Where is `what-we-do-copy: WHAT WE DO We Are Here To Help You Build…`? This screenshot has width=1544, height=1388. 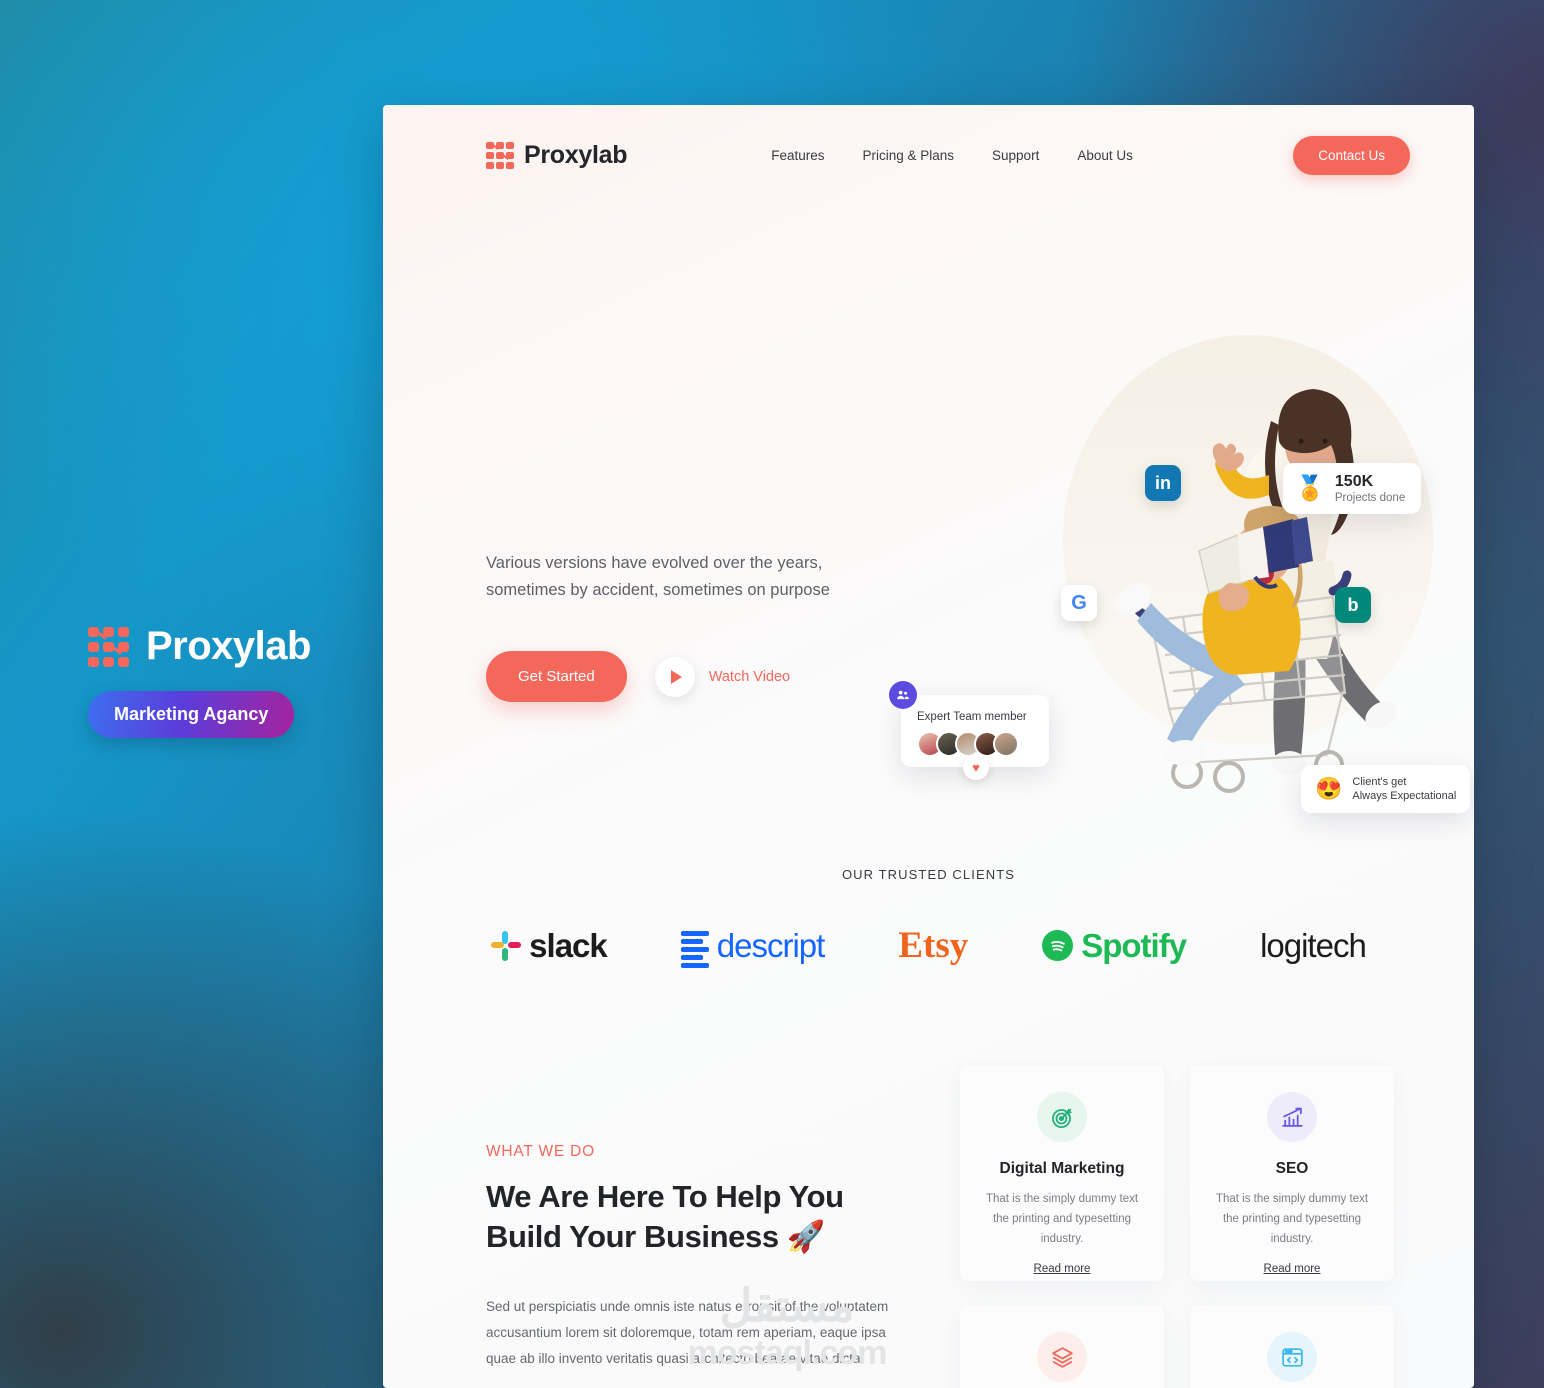
what-we-do-copy: WHAT WE DO We Are Here To Help You Build… is located at coordinates (701, 1226).